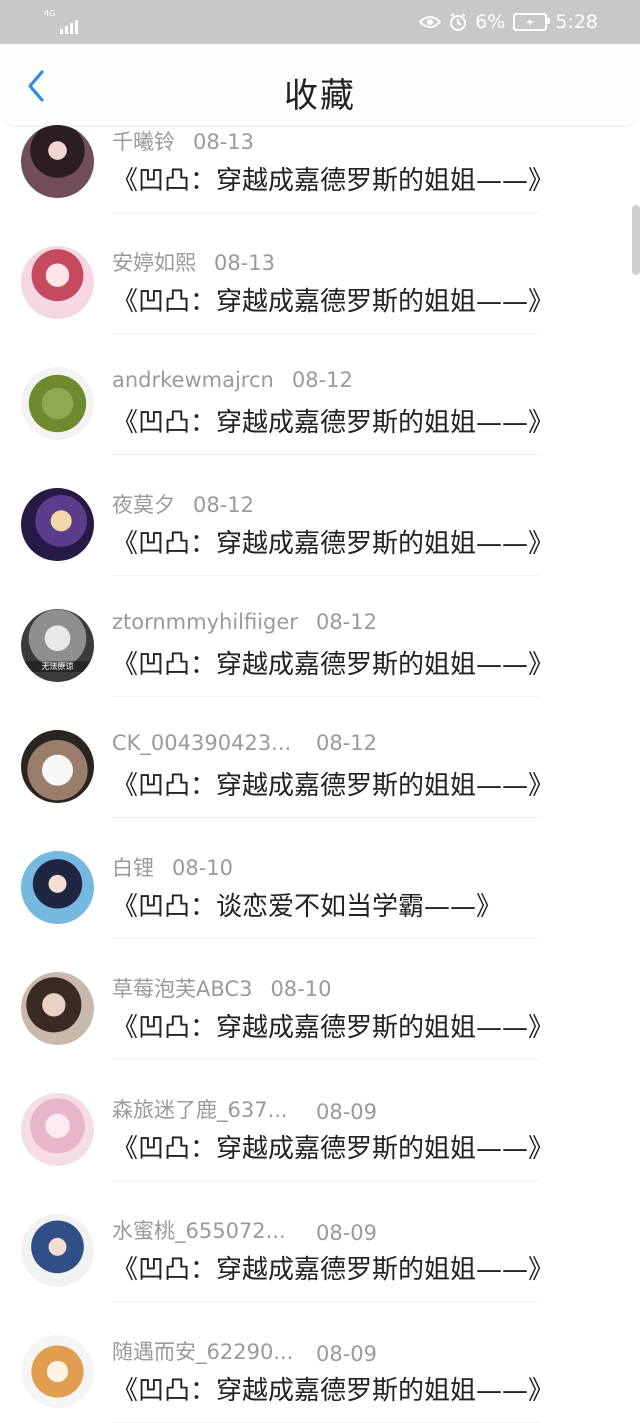 This screenshot has width=640, height=1423. Describe the element at coordinates (183, 504) in the screenshot. I see `item-meta: 夜莫夕 08-12` at that location.